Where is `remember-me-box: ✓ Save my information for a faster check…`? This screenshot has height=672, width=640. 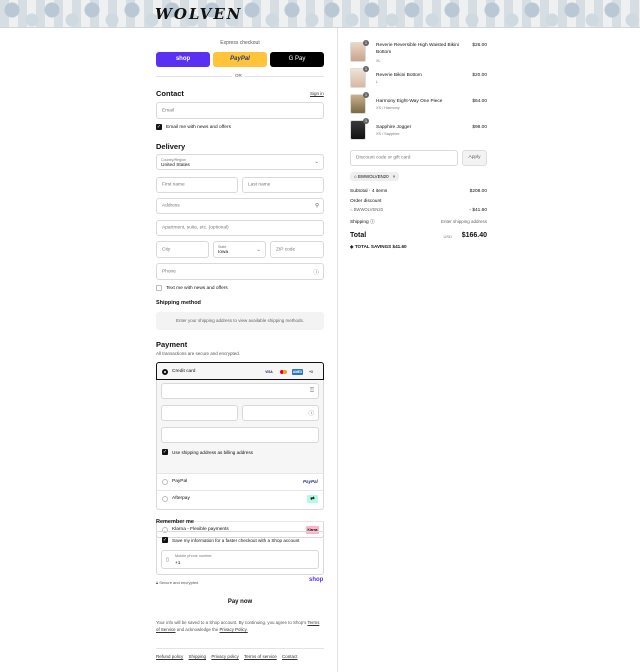 remember-me-box: ✓ Save my information for a faster check… is located at coordinates (240, 553).